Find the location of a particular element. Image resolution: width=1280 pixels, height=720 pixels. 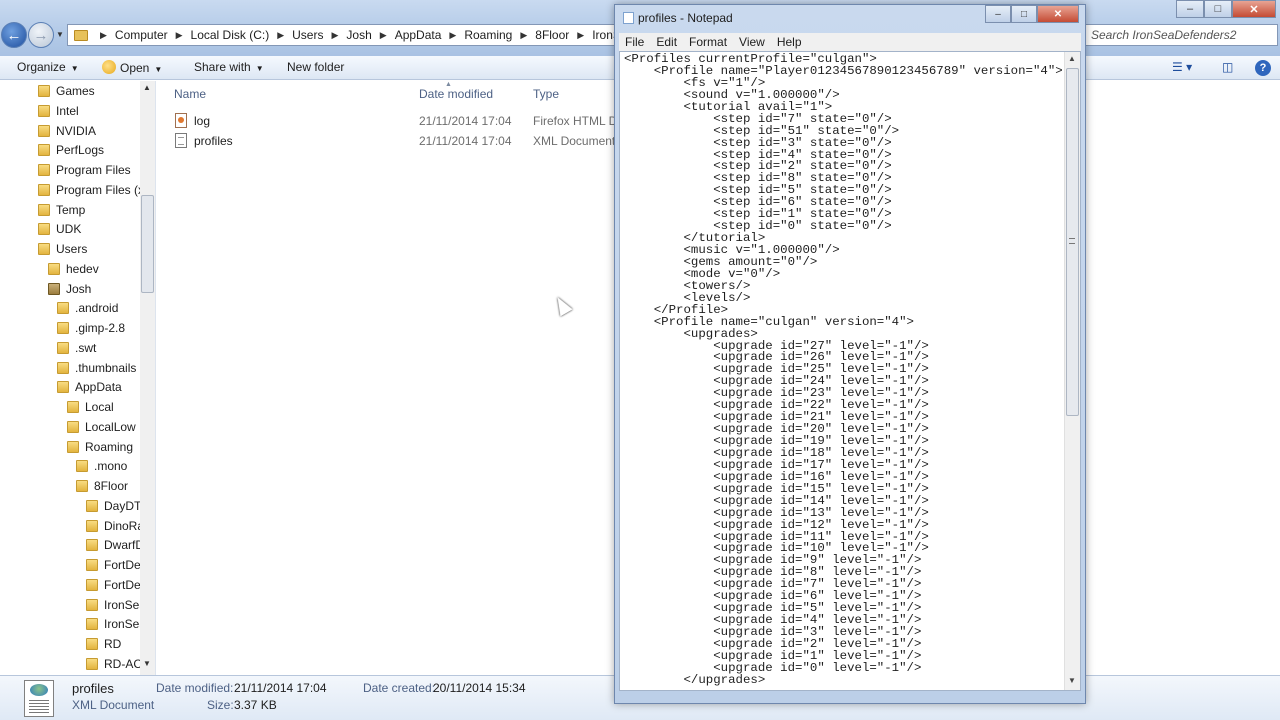

tree-item: DinoRa is located at coordinates (115, 526).